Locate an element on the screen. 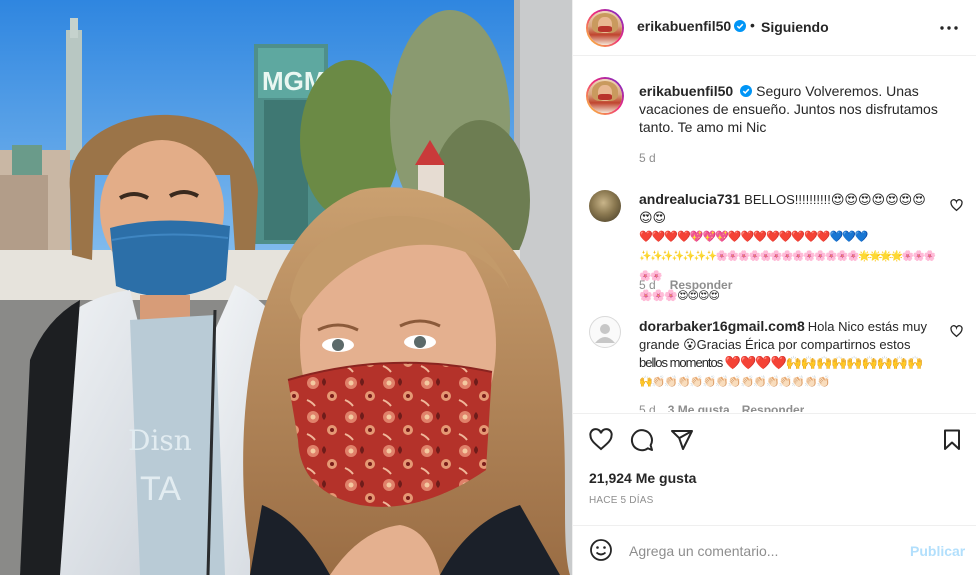 The image size is (976, 575). author-avatar is located at coordinates (605, 28).